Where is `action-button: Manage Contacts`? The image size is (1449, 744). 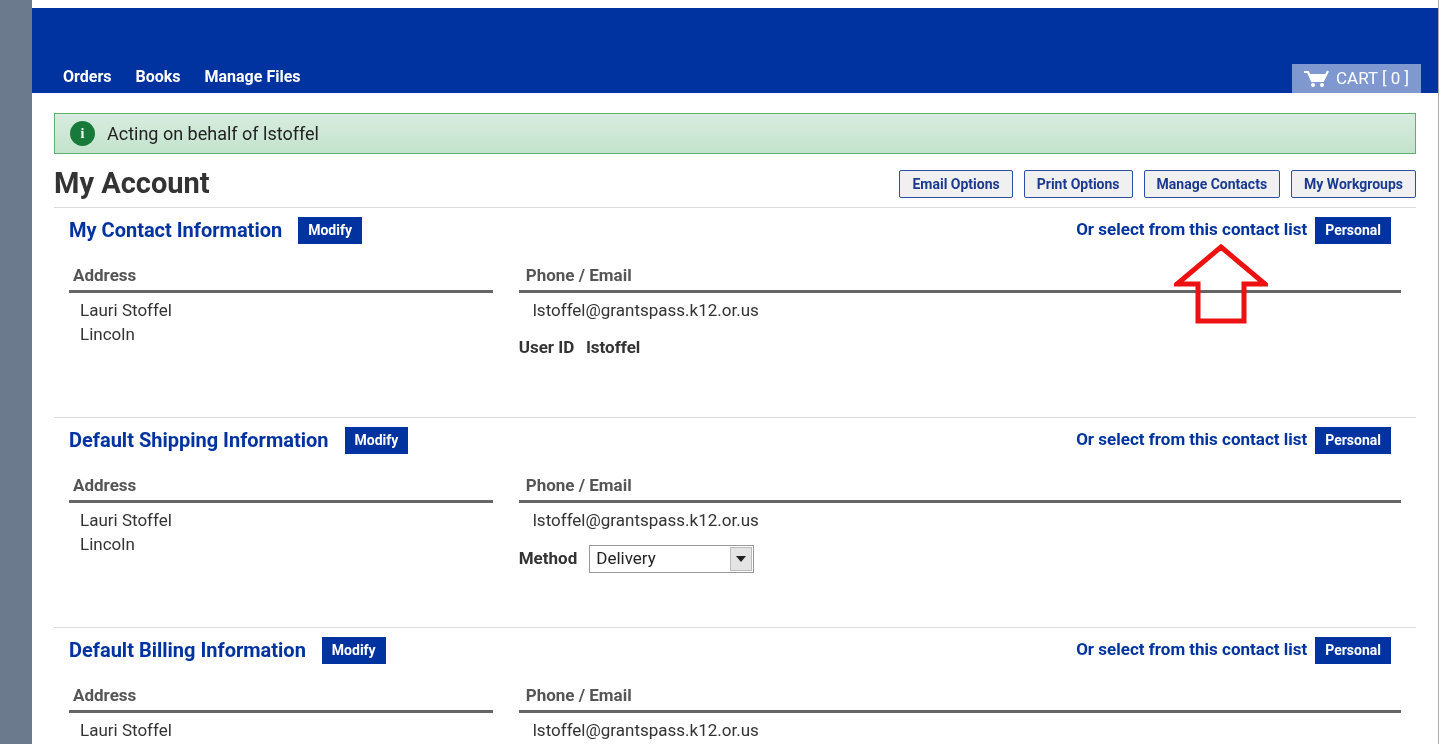 action-button: Manage Contacts is located at coordinates (1212, 184).